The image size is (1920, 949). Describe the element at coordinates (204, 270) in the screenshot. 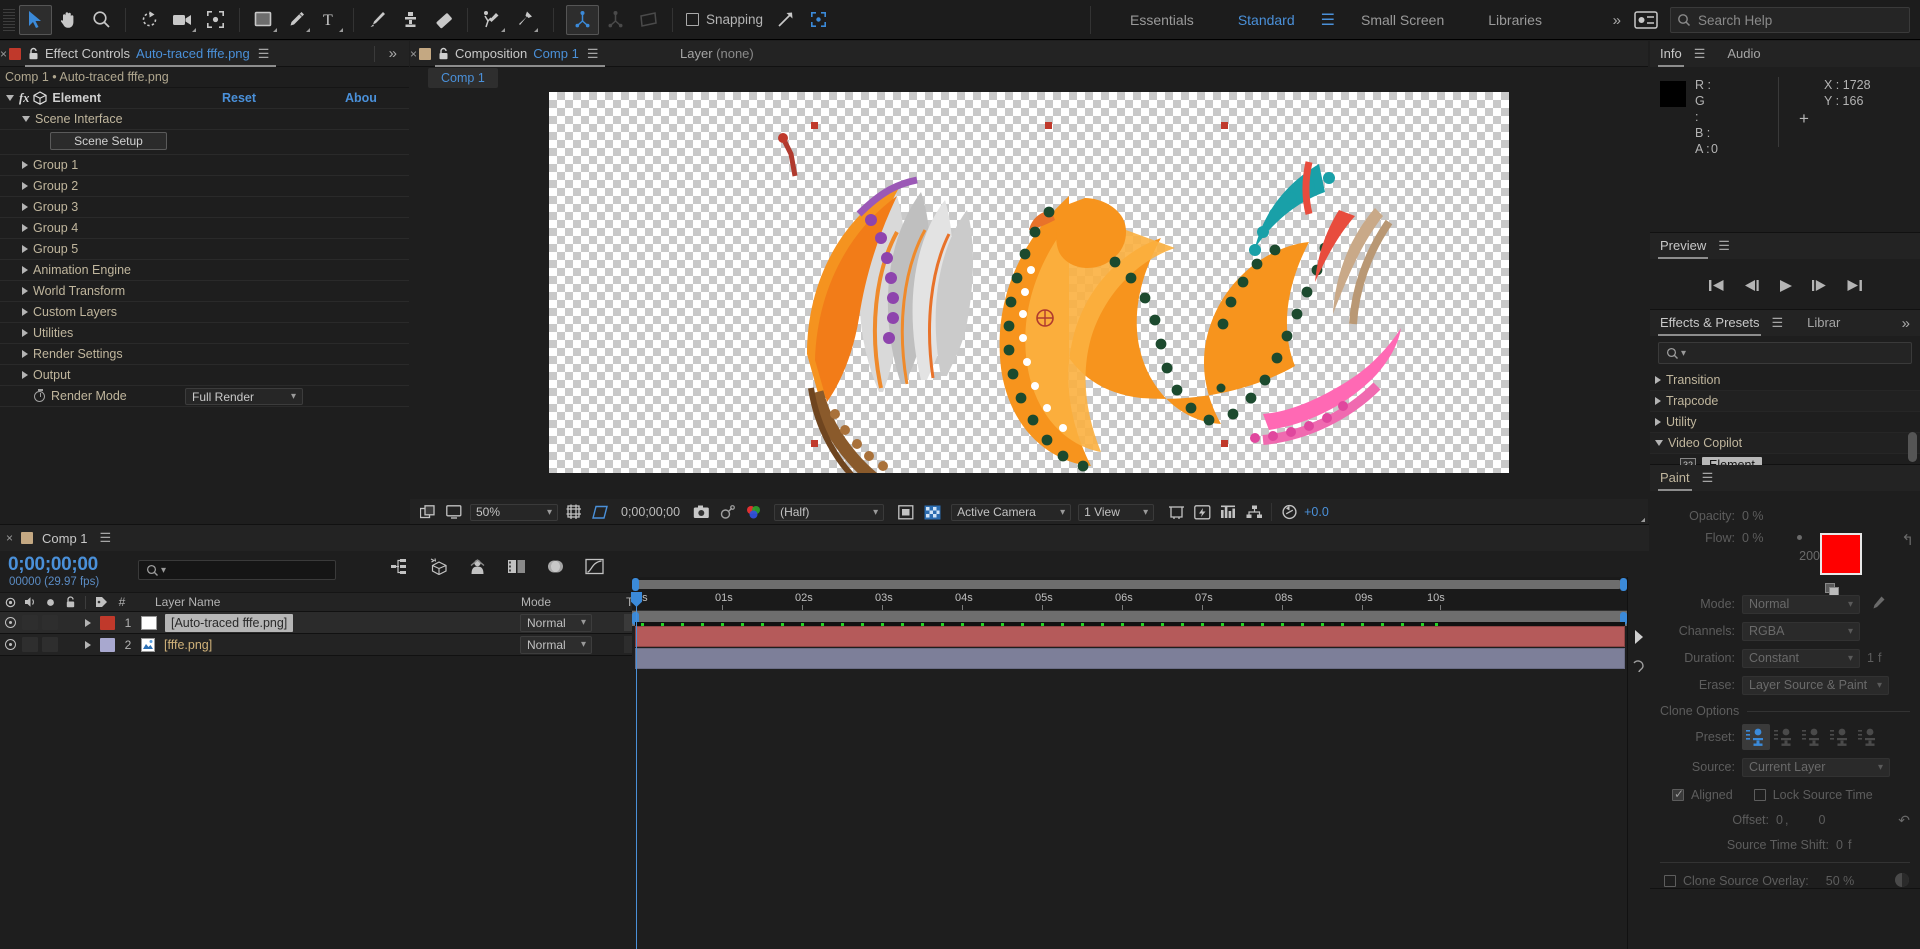

I see `group-row-animation-engine: Animation Engine` at that location.